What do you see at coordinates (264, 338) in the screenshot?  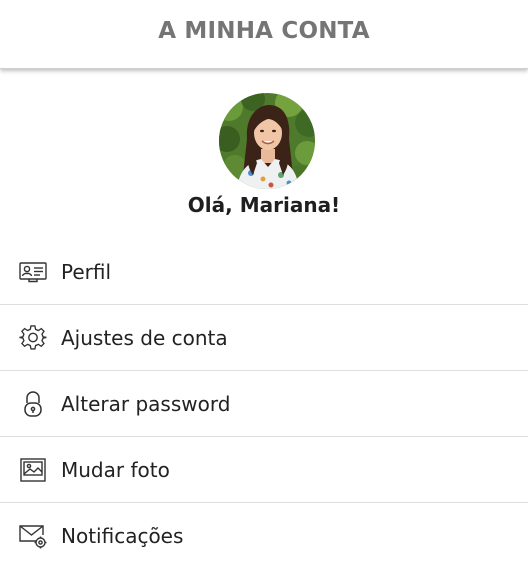 I see `menu-item-ajustes-de-conta: Ajustes de conta` at bounding box center [264, 338].